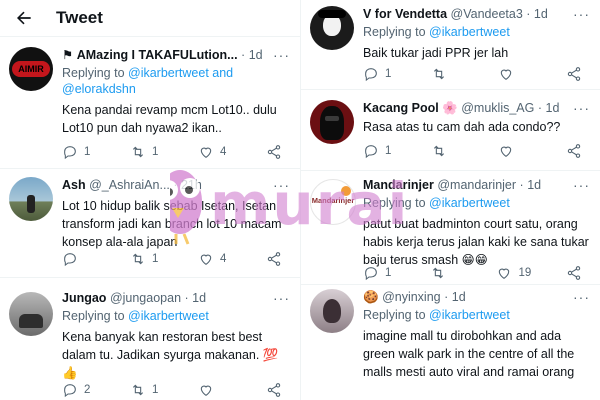  What do you see at coordinates (79, 17) in the screenshot?
I see `page-title: Tweet` at bounding box center [79, 17].